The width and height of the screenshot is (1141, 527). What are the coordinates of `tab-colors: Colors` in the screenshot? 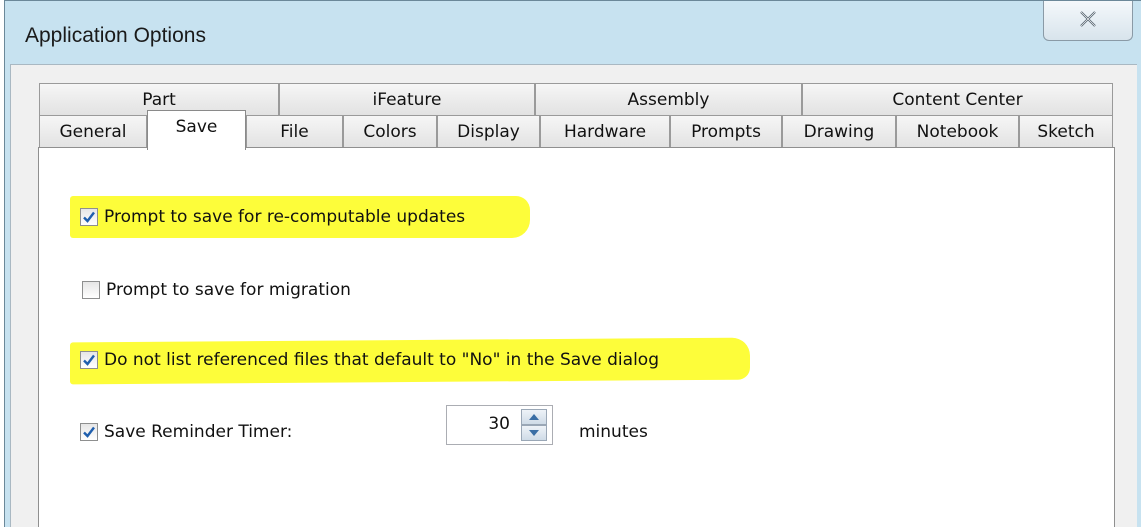 It's located at (390, 131).